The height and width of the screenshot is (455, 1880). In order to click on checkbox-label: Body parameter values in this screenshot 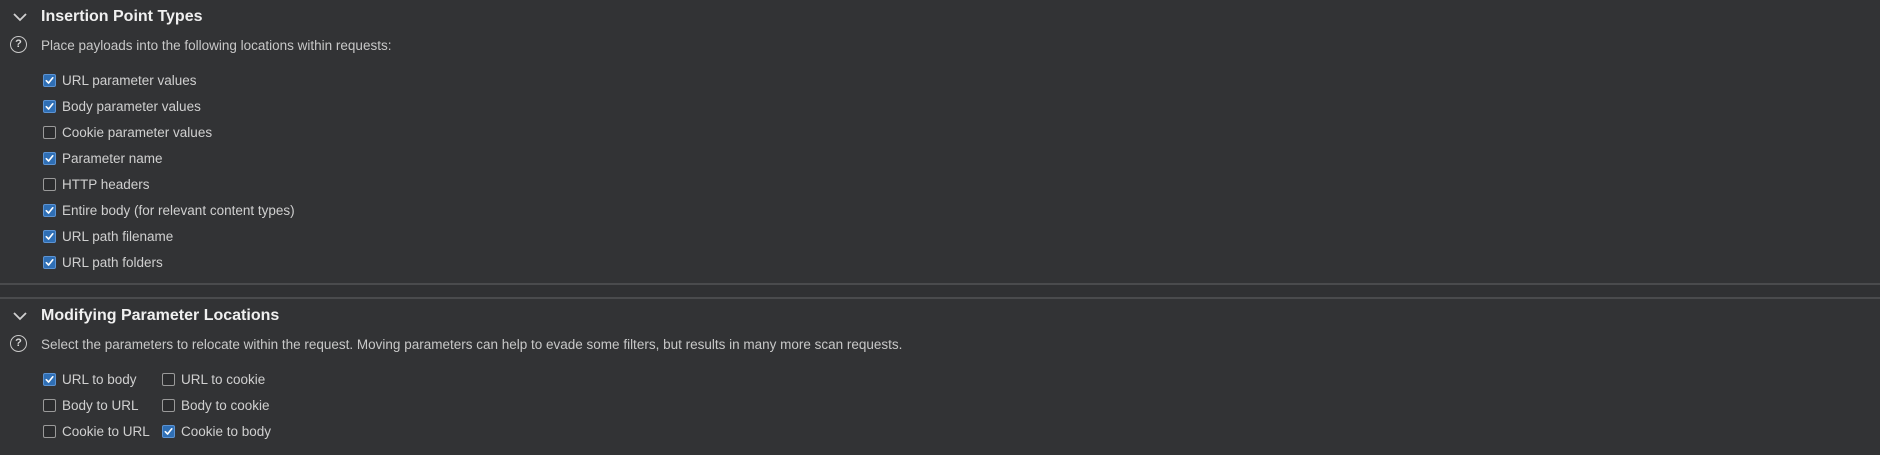, I will do `click(131, 106)`.